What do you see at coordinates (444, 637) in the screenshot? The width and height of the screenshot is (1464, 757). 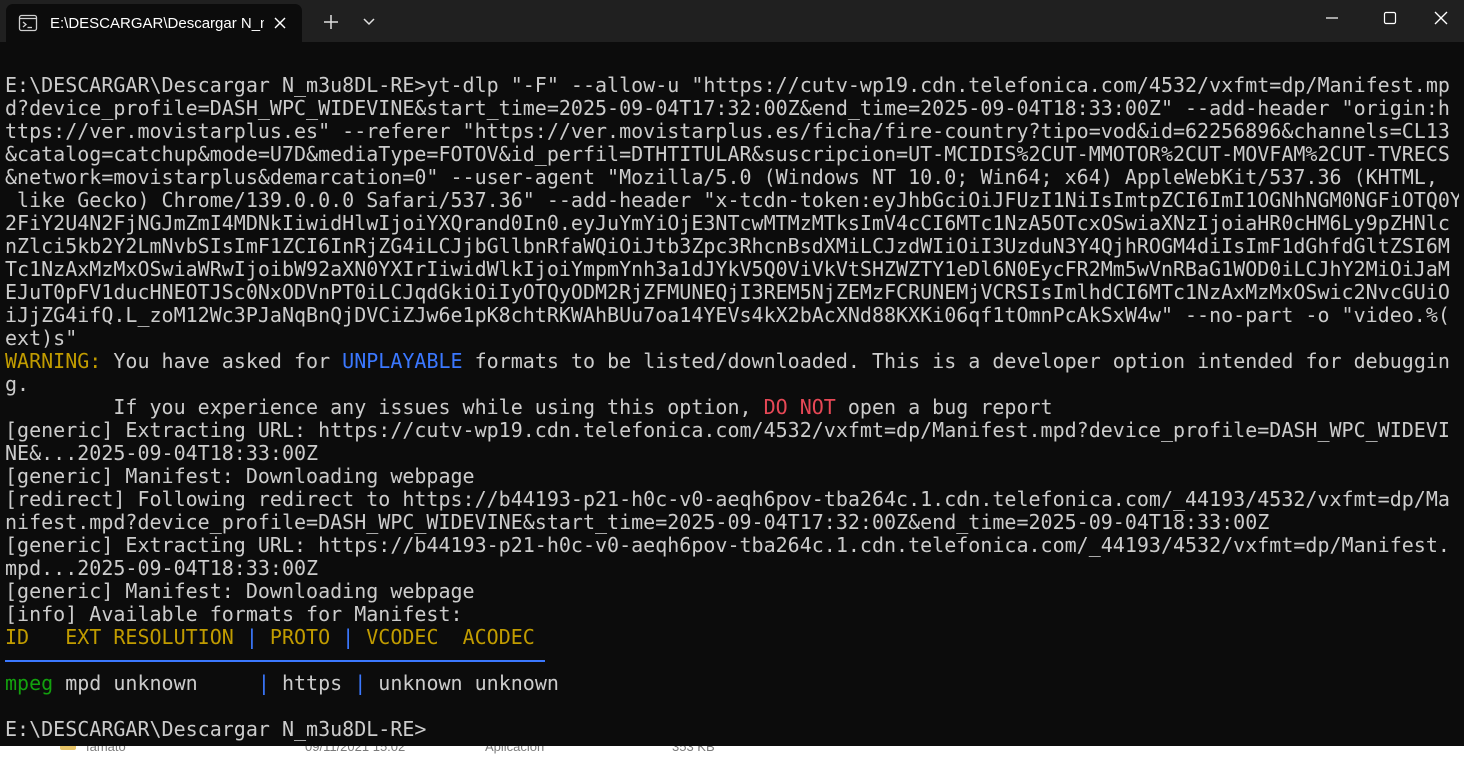 I see `terminal-text-segment: VCODEC ACODEC` at bounding box center [444, 637].